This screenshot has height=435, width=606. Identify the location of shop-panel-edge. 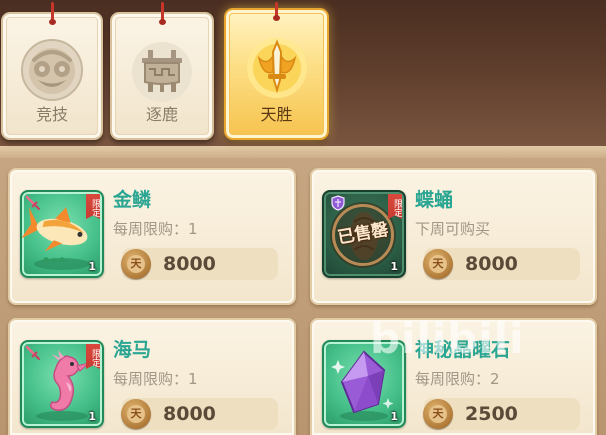
(303, 152).